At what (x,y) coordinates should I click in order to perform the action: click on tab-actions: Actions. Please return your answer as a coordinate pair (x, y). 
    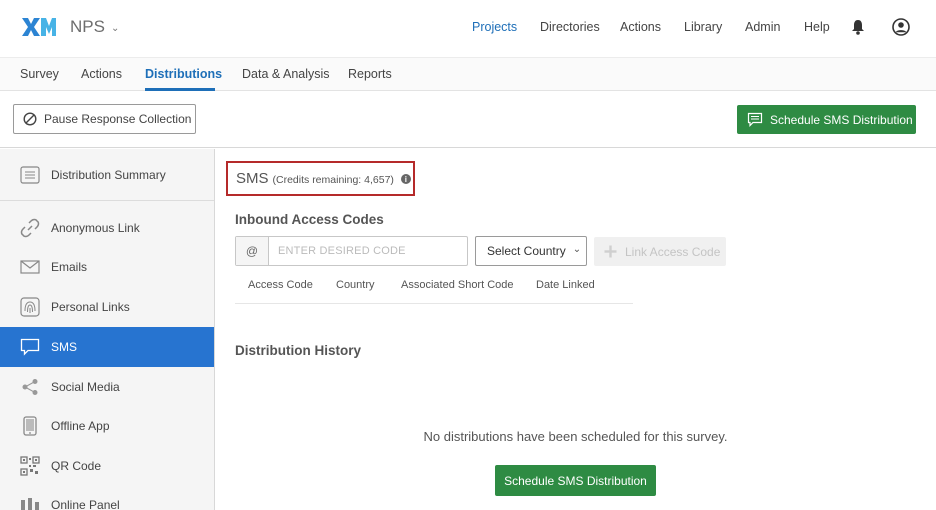
    Looking at the image, I should click on (101, 74).